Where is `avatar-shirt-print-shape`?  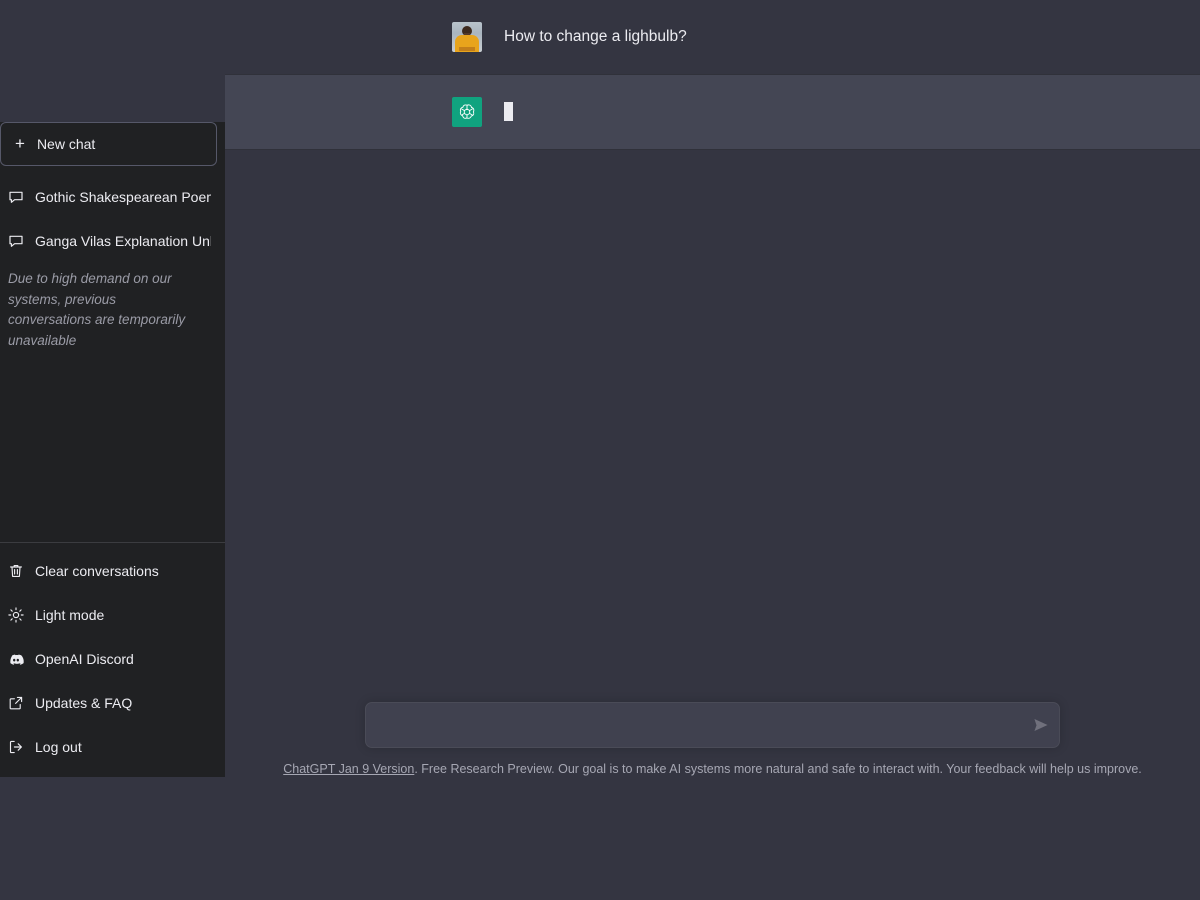 avatar-shirt-print-shape is located at coordinates (467, 49).